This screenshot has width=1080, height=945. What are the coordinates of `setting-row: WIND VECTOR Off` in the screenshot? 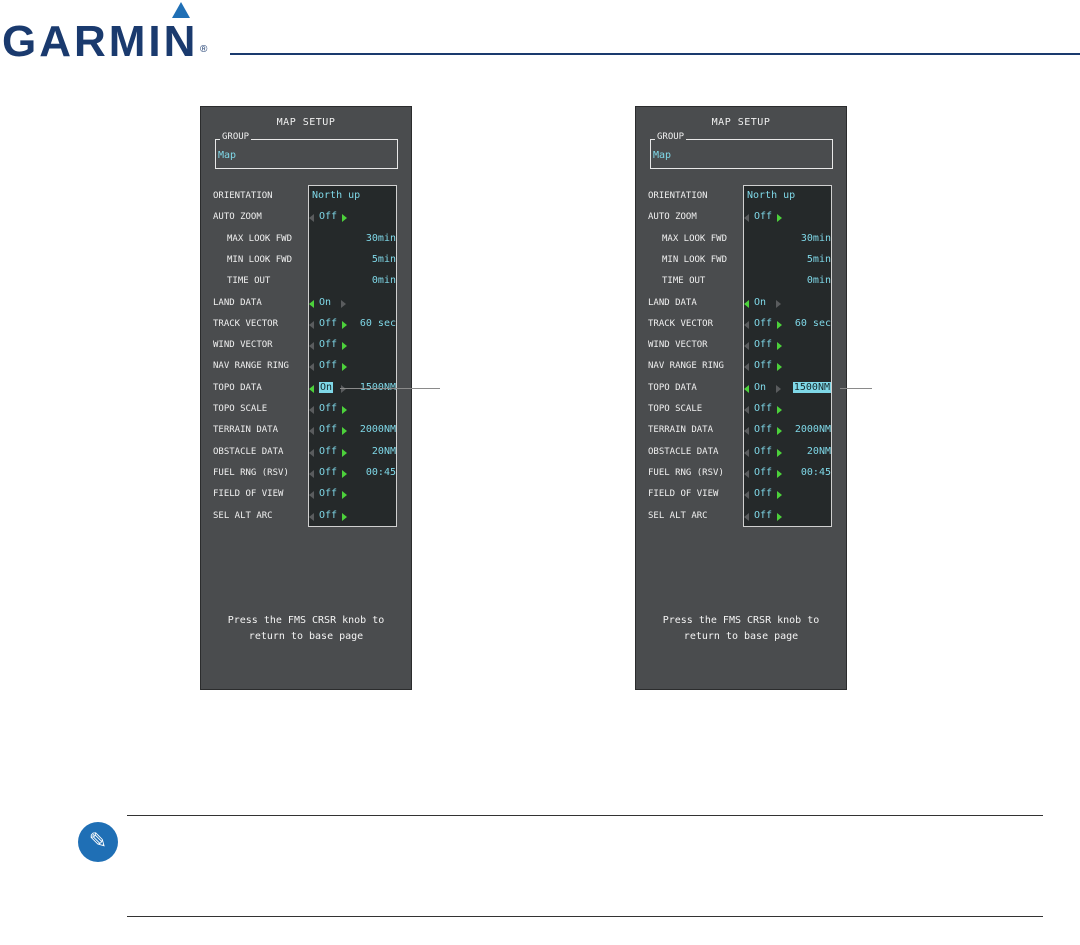 It's located at (741, 346).